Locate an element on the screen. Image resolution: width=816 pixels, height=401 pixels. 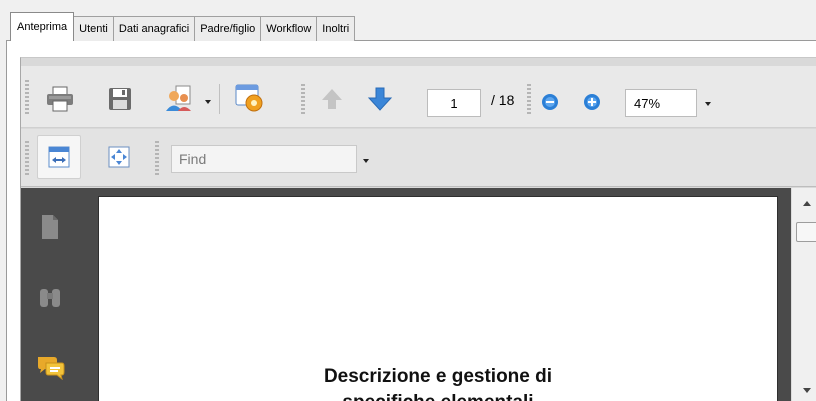
previous-page-button is located at coordinates (332, 99).